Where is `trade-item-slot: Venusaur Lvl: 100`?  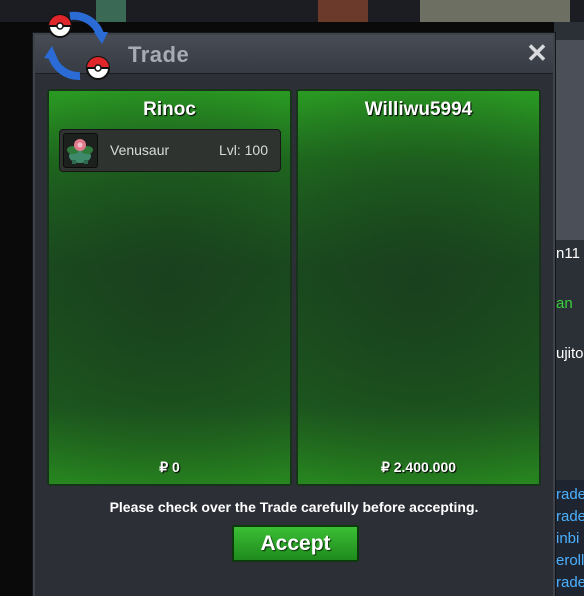 trade-item-slot: Venusaur Lvl: 100 is located at coordinates (170, 150).